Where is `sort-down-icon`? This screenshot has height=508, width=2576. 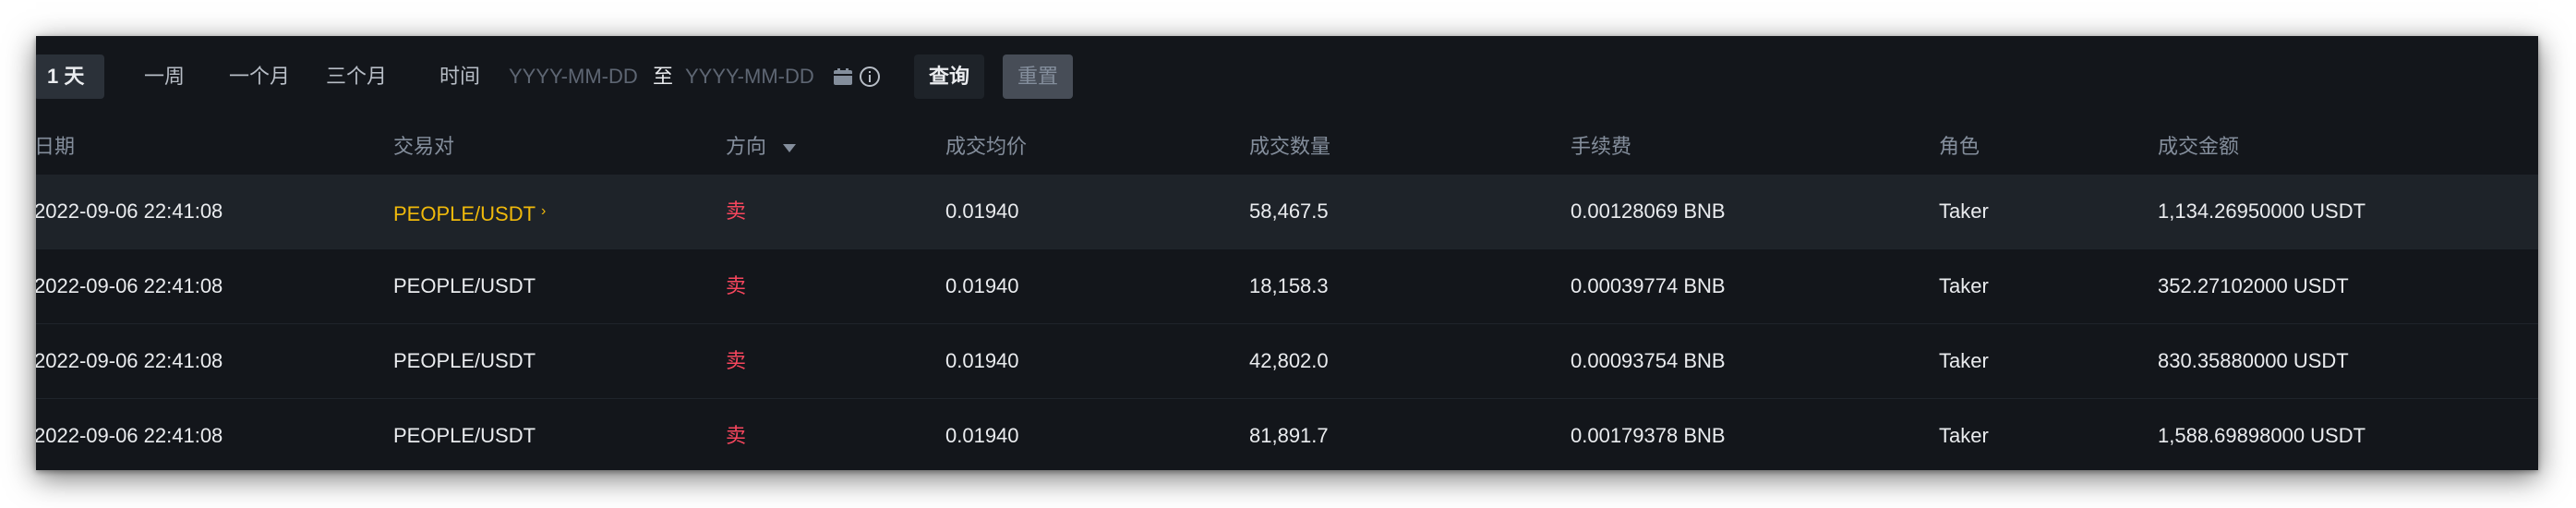
sort-down-icon is located at coordinates (790, 147).